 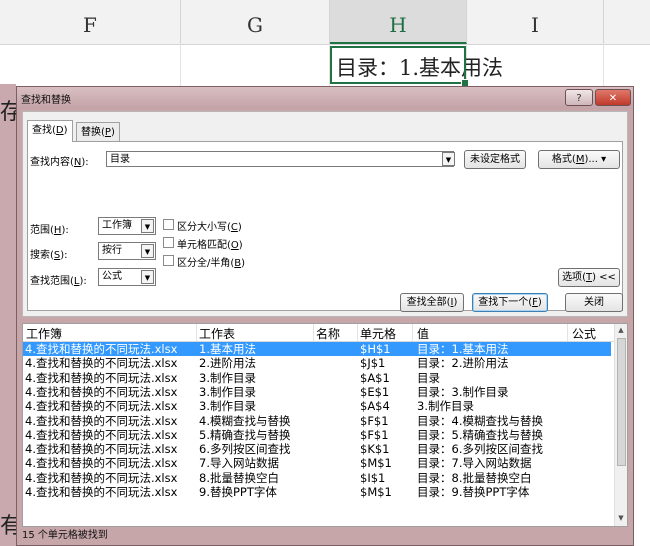 I want to click on find-all-button: 查找全部(I), so click(x=432, y=302).